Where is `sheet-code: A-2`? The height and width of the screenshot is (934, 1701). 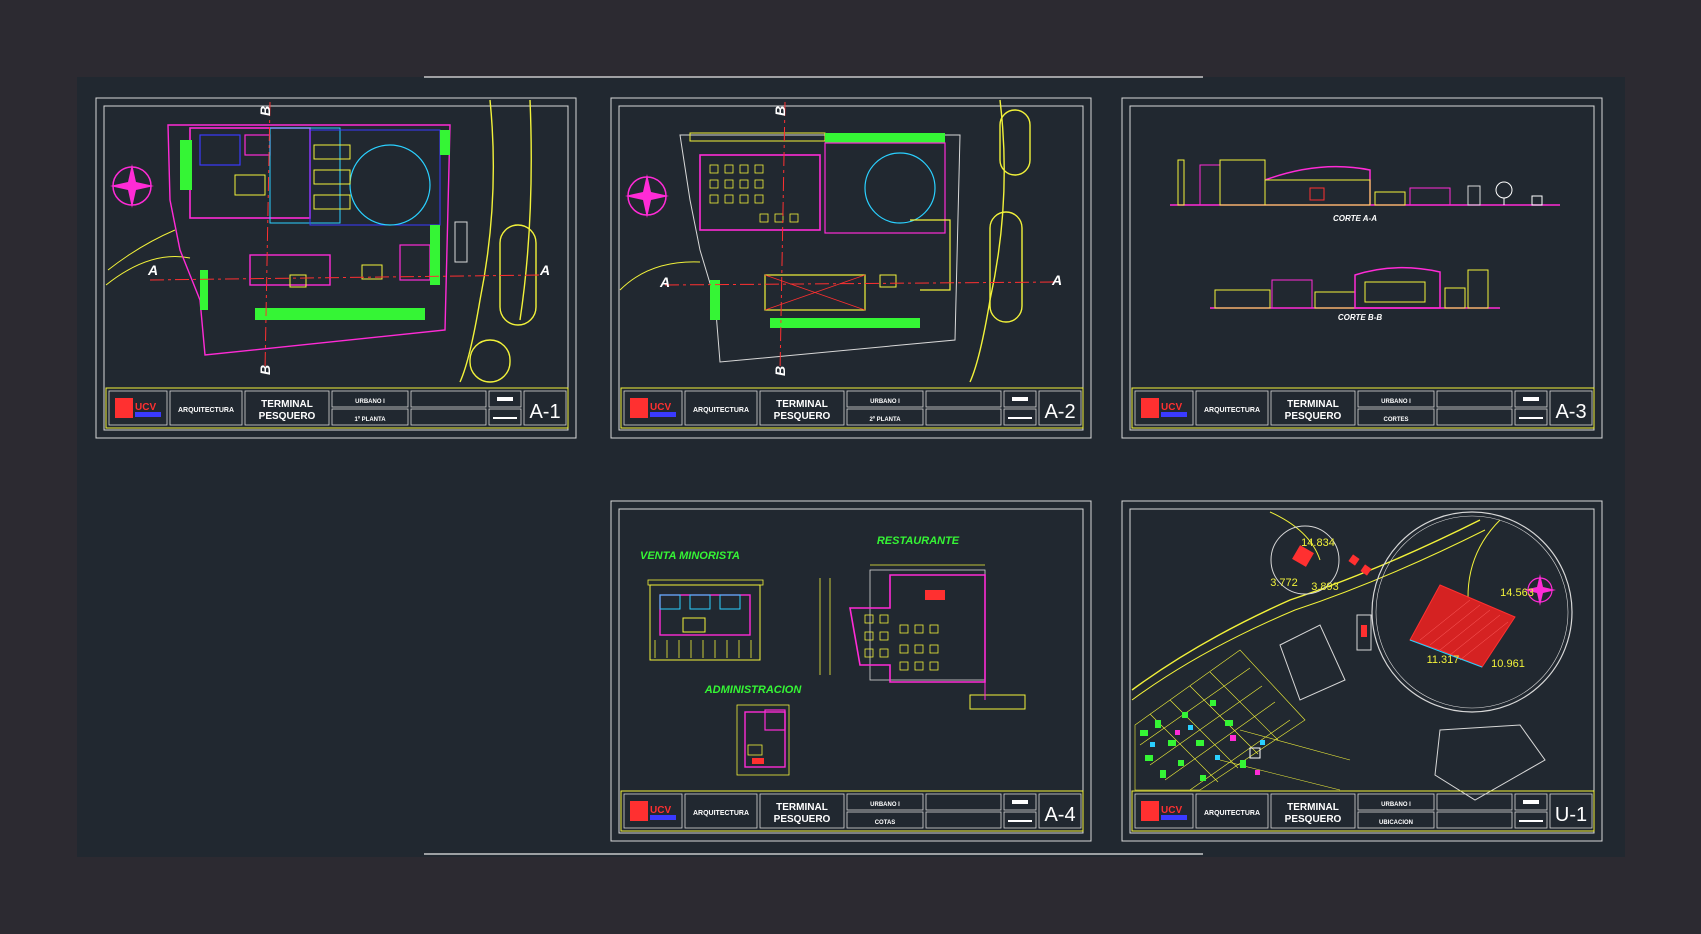 sheet-code: A-2 is located at coordinates (1059, 412).